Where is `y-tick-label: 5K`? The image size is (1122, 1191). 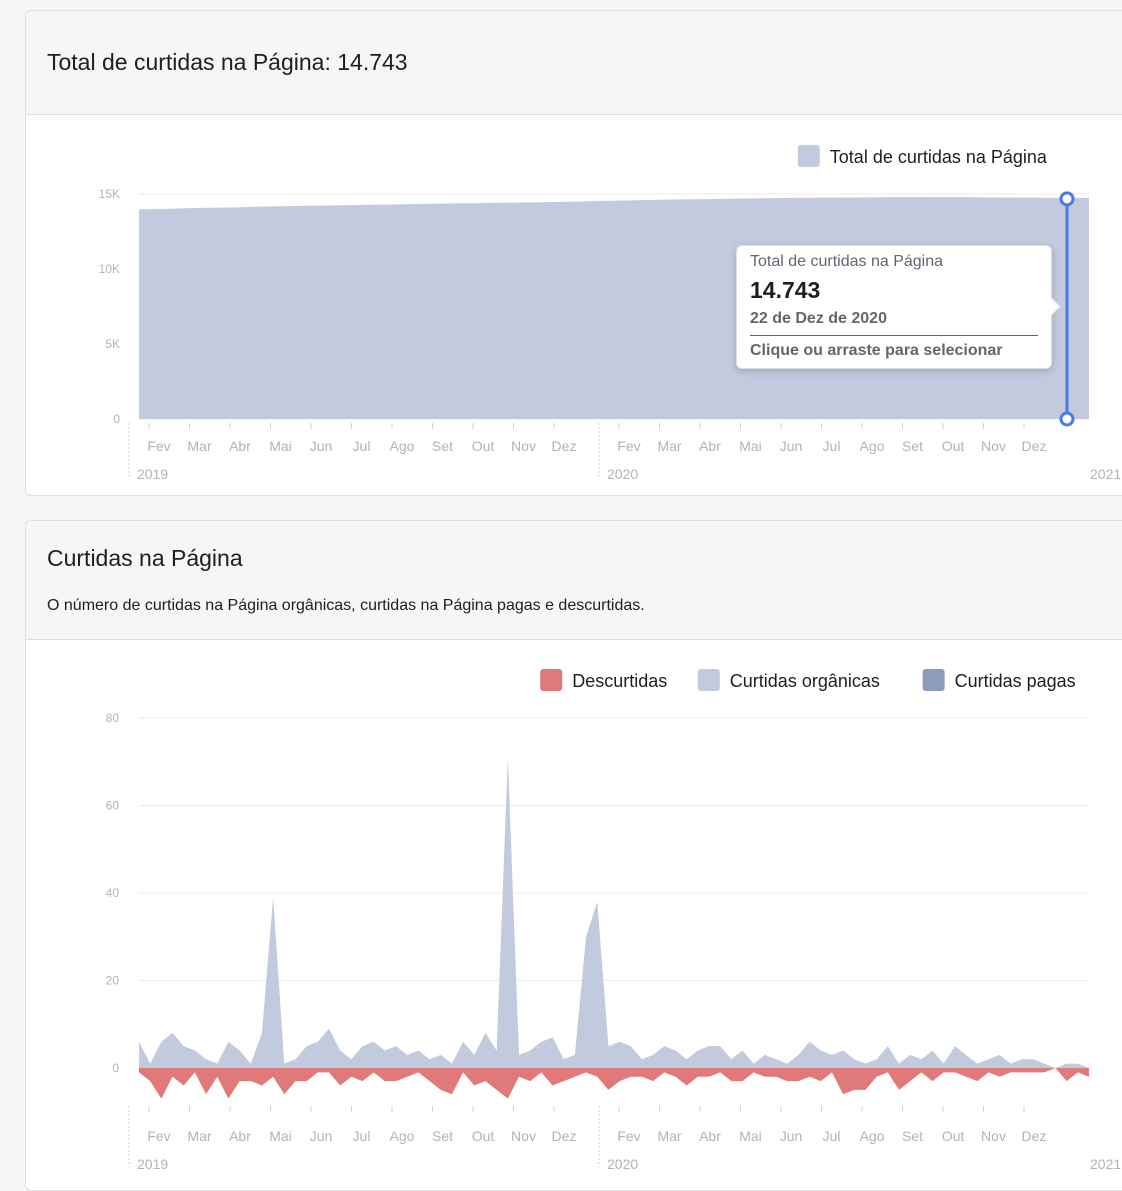 y-tick-label: 5K is located at coordinates (112, 344).